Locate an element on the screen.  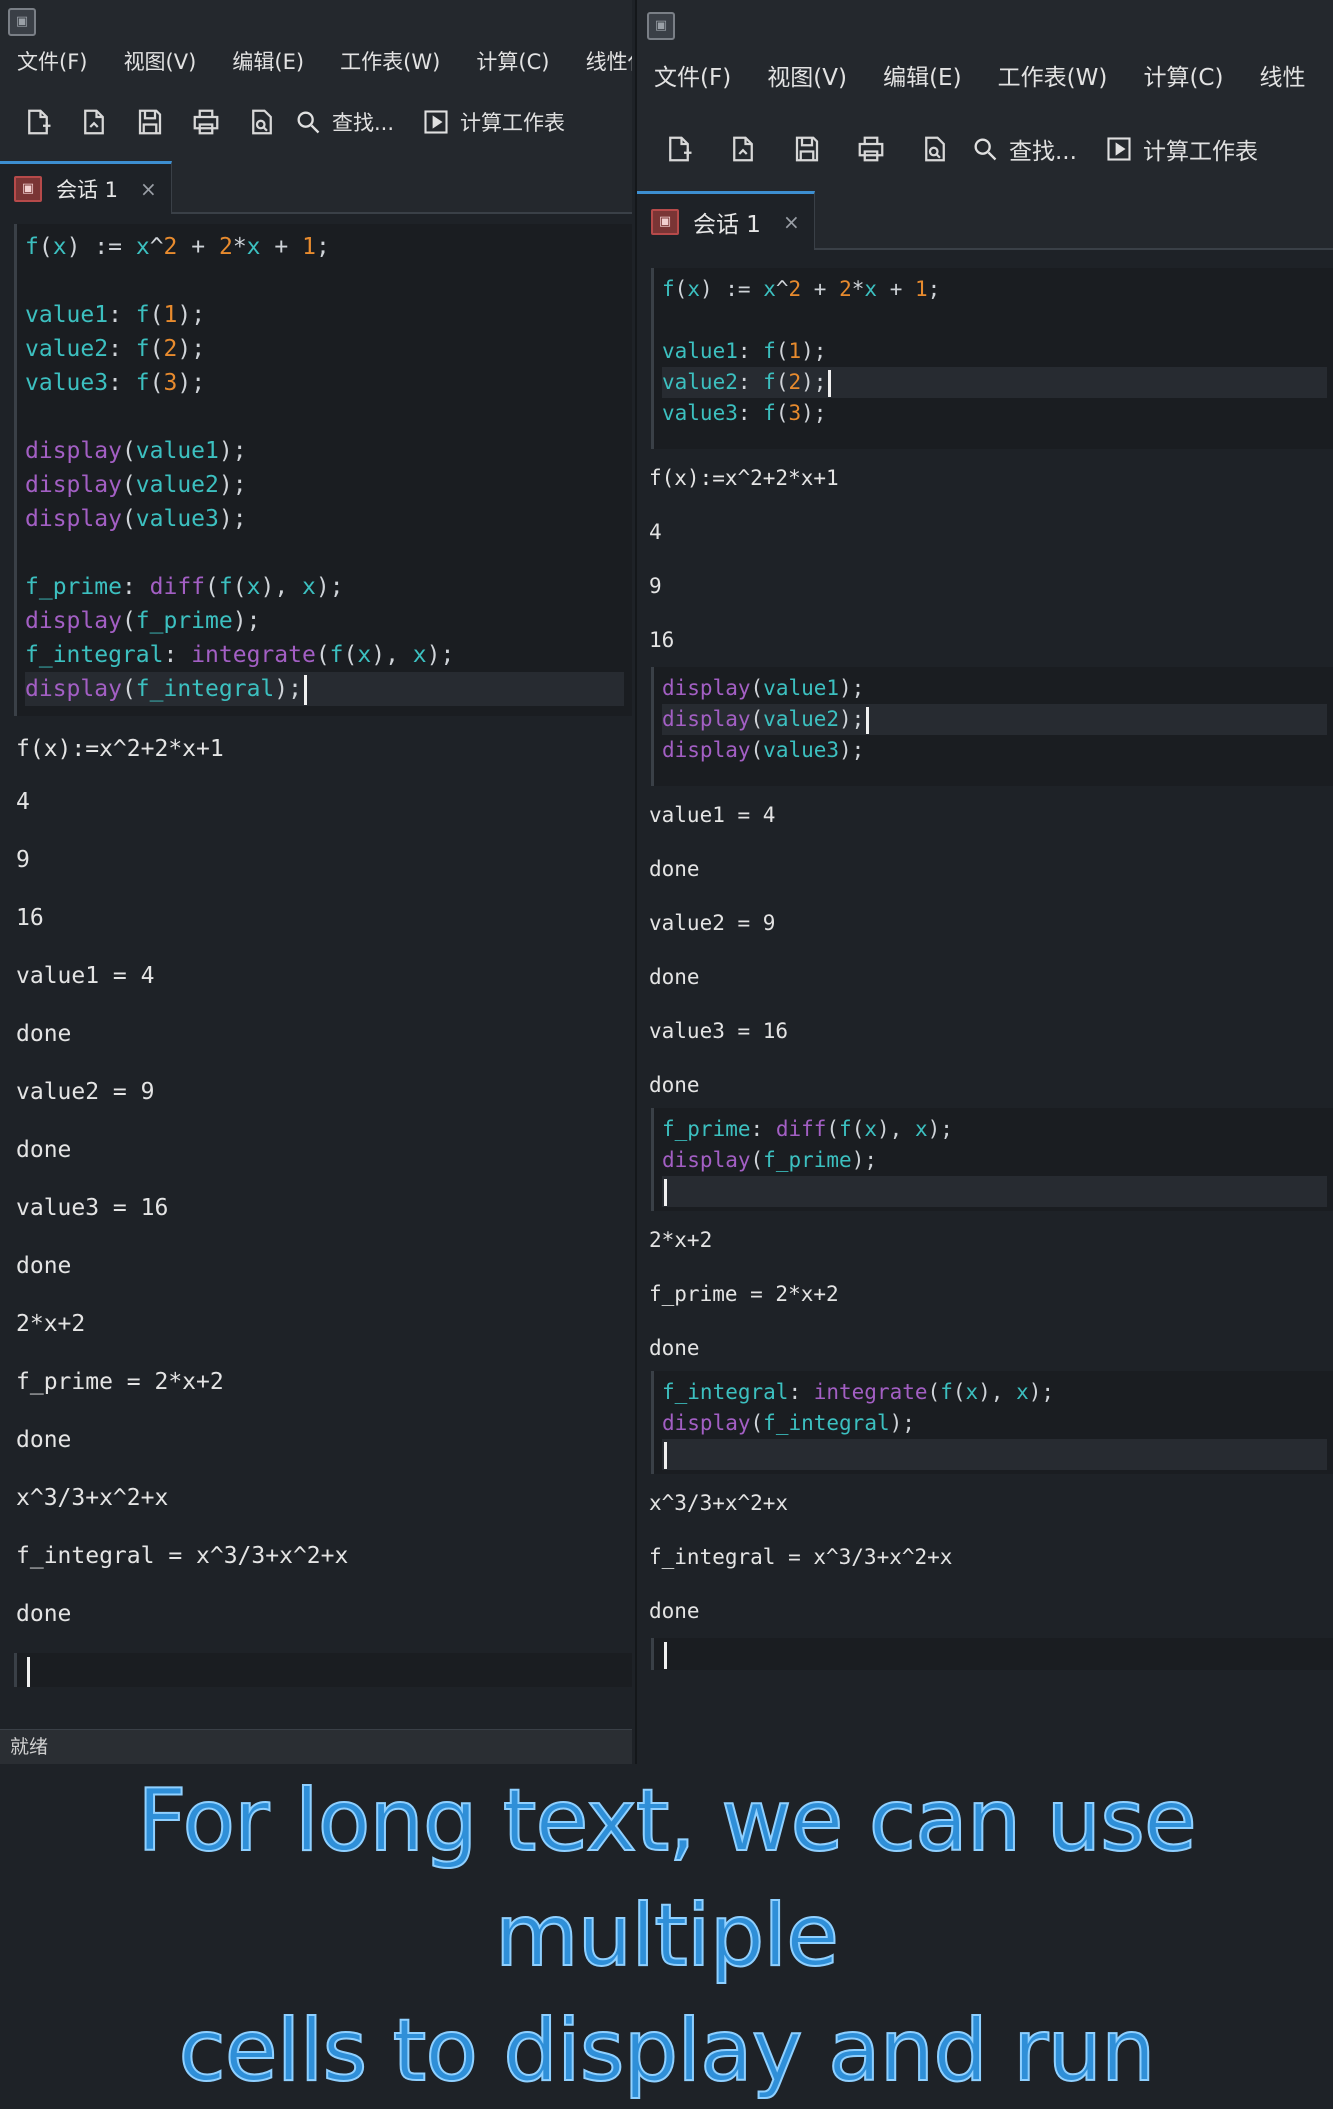
output-line: f_integral = x^3/3+x^2+x is located at coordinates (801, 1557).